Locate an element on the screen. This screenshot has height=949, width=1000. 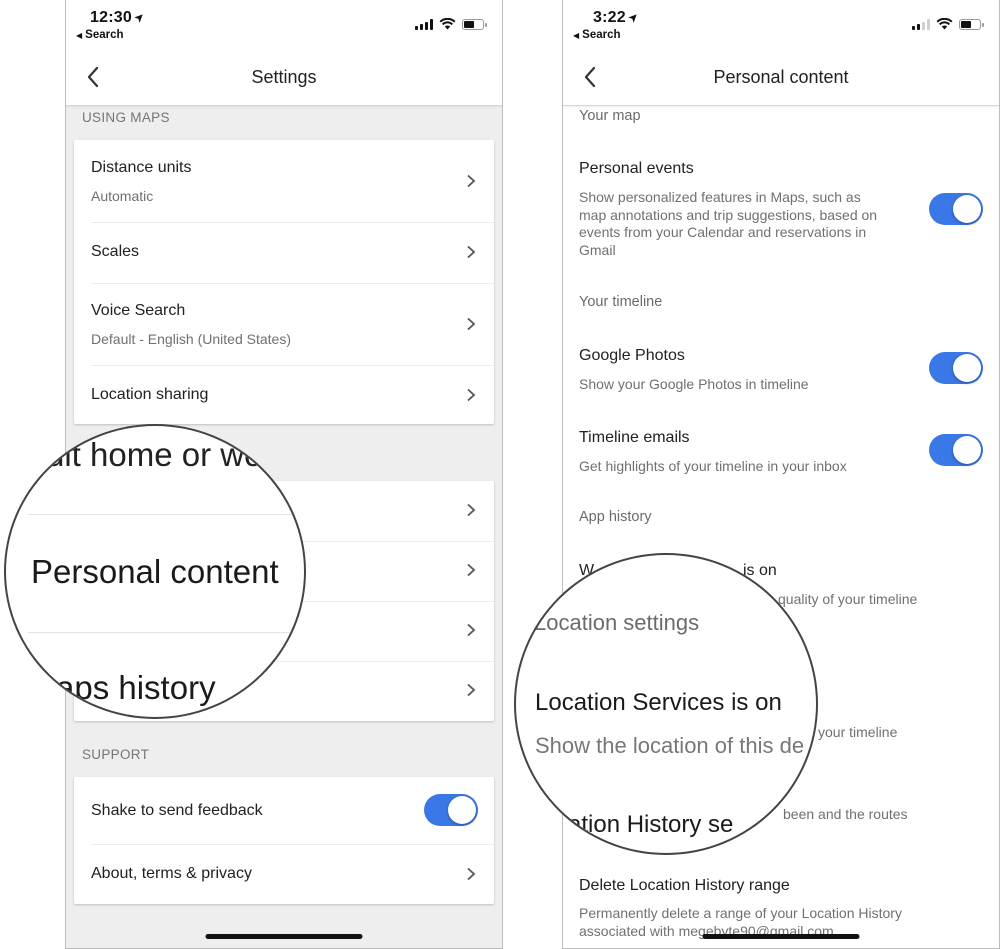
setting-title: Shake to send feedback is located at coordinates (177, 810).